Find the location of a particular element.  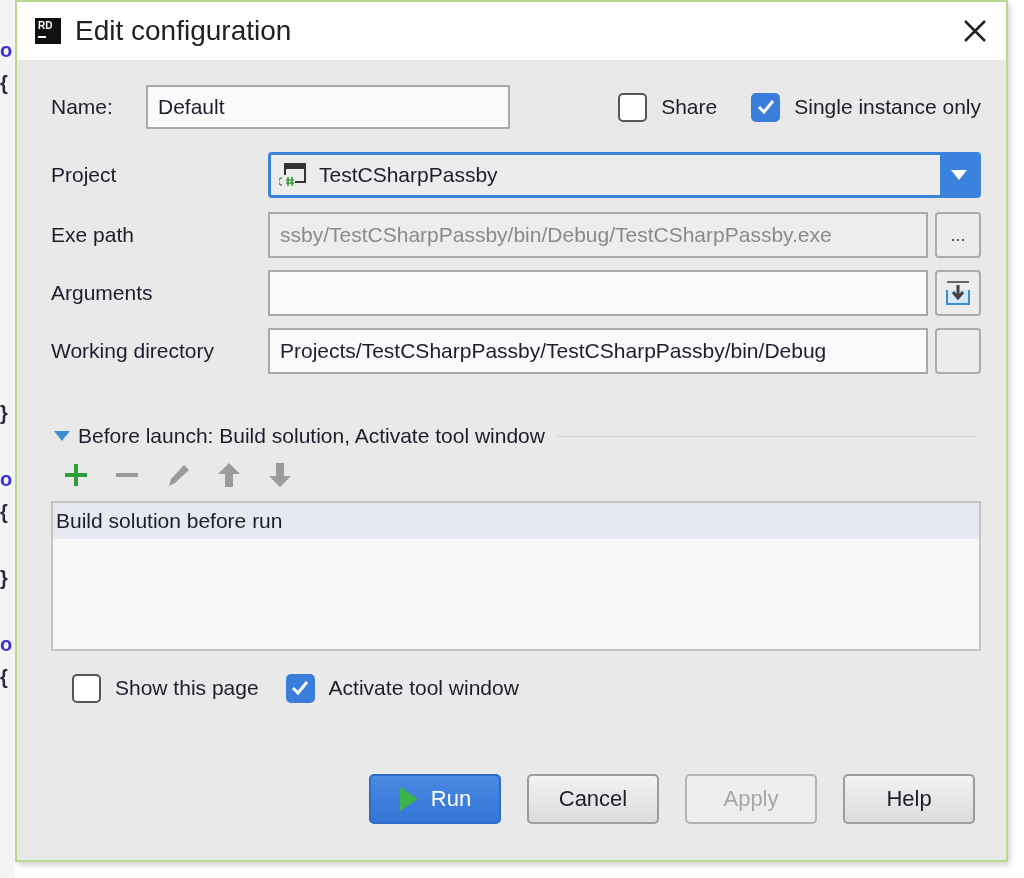

dropdown-arrow-icon is located at coordinates (959, 175).